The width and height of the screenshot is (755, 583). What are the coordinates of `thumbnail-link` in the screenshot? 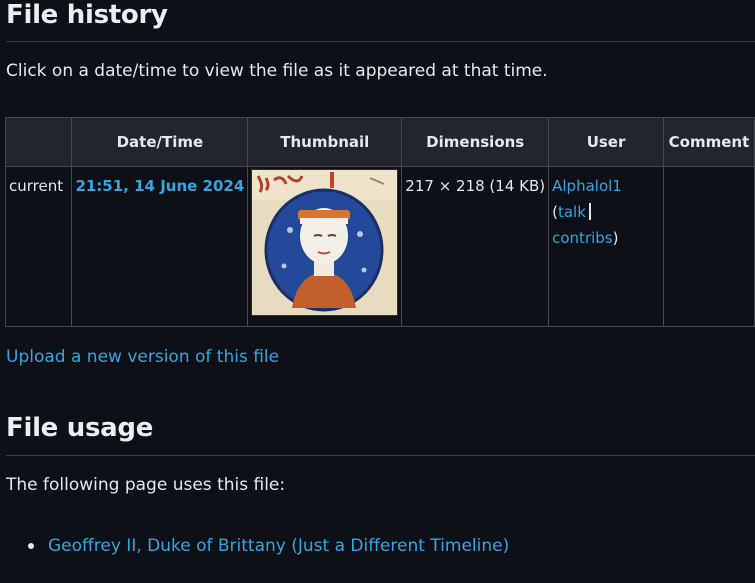 It's located at (325, 242).